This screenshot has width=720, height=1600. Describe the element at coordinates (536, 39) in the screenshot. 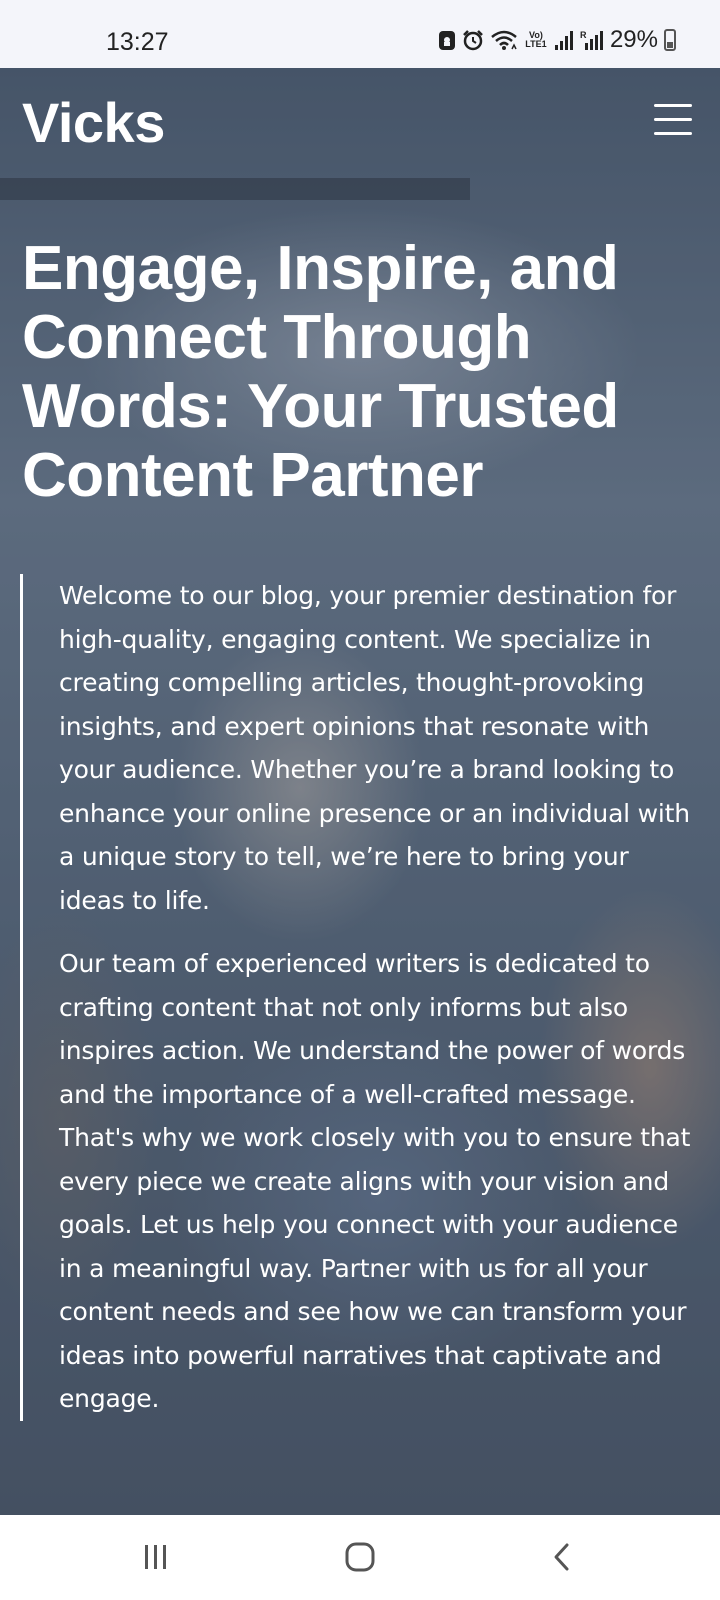

I see `volte-icon: Vo) LTE1` at that location.